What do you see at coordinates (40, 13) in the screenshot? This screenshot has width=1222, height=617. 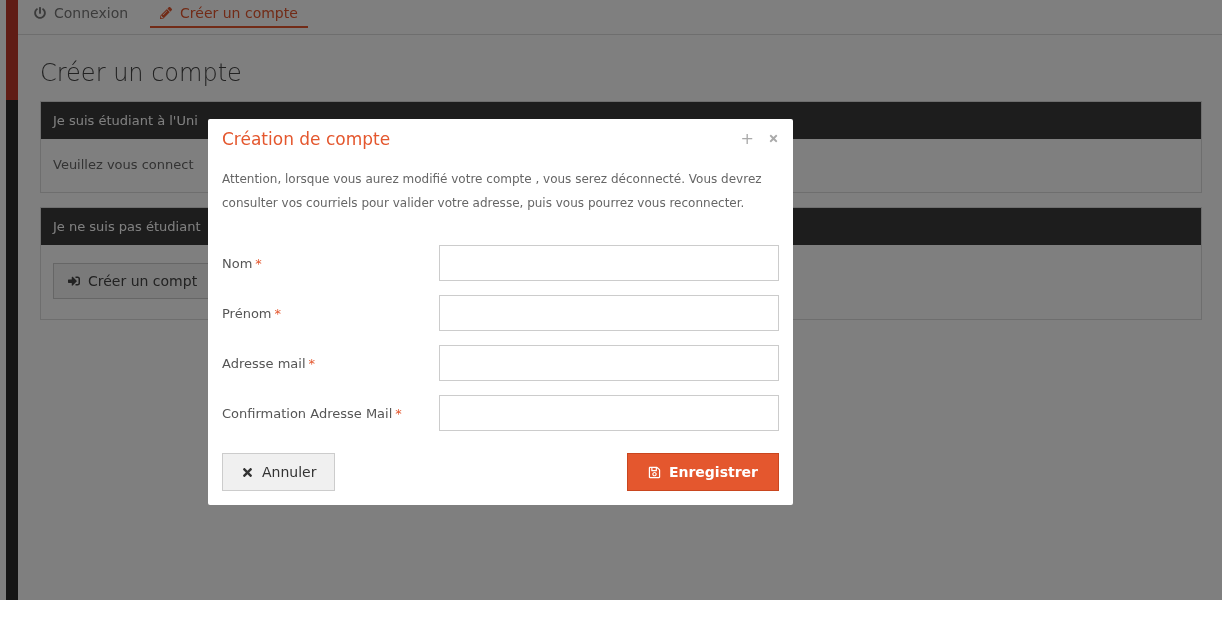 I see `power-icon` at bounding box center [40, 13].